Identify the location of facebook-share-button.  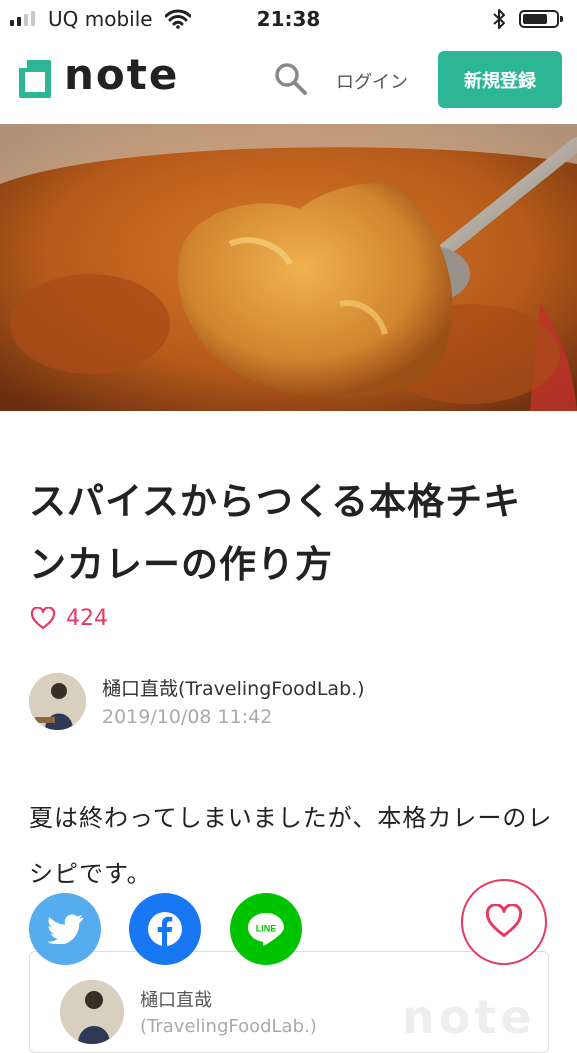
(165, 929).